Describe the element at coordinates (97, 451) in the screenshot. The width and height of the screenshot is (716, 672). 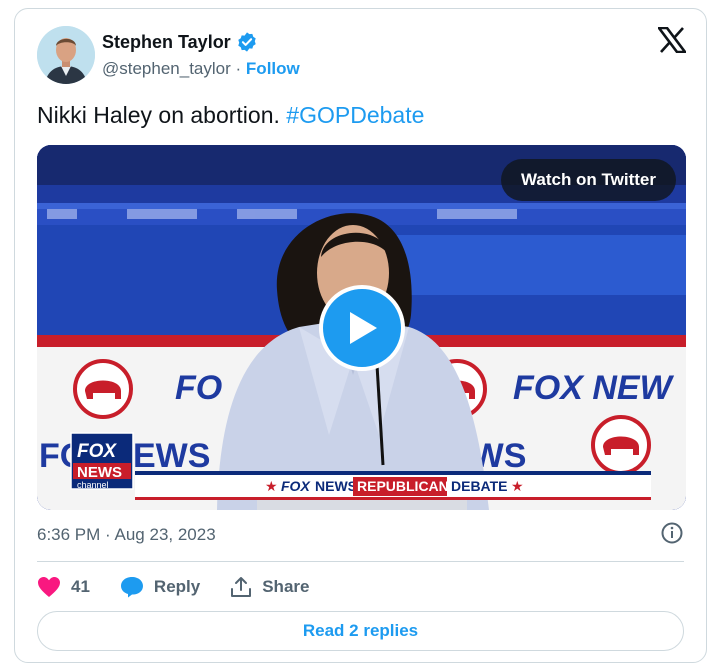
I see `fox-logo-top: FOX` at that location.